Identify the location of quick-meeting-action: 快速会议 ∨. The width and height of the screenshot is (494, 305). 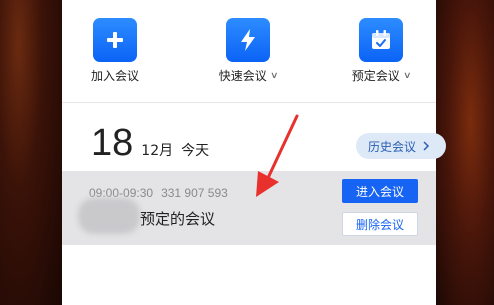
(248, 51).